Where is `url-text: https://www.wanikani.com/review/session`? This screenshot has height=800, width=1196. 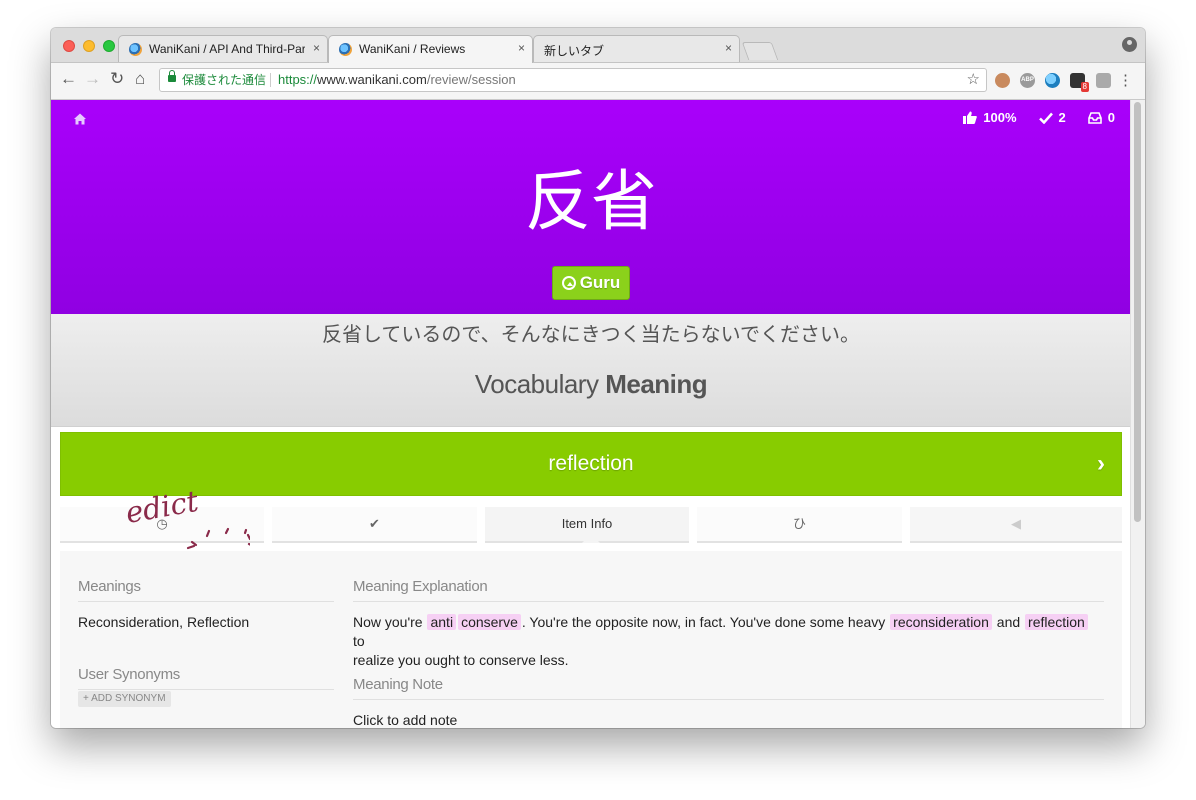
url-text: https://www.wanikani.com/review/session is located at coordinates (397, 80).